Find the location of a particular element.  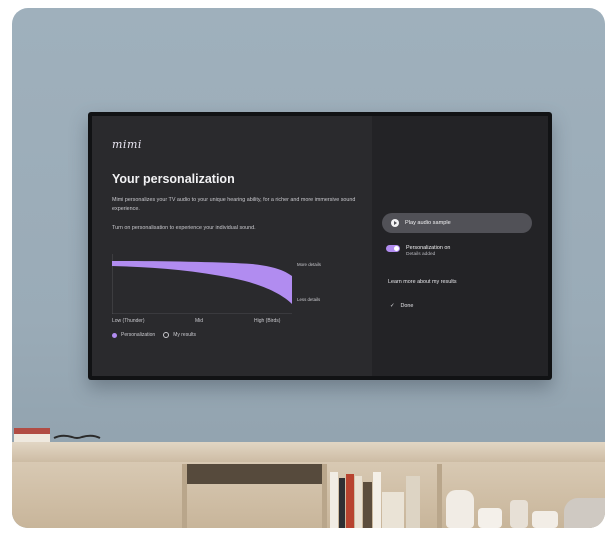

personalization-chart is located at coordinates (202, 284).